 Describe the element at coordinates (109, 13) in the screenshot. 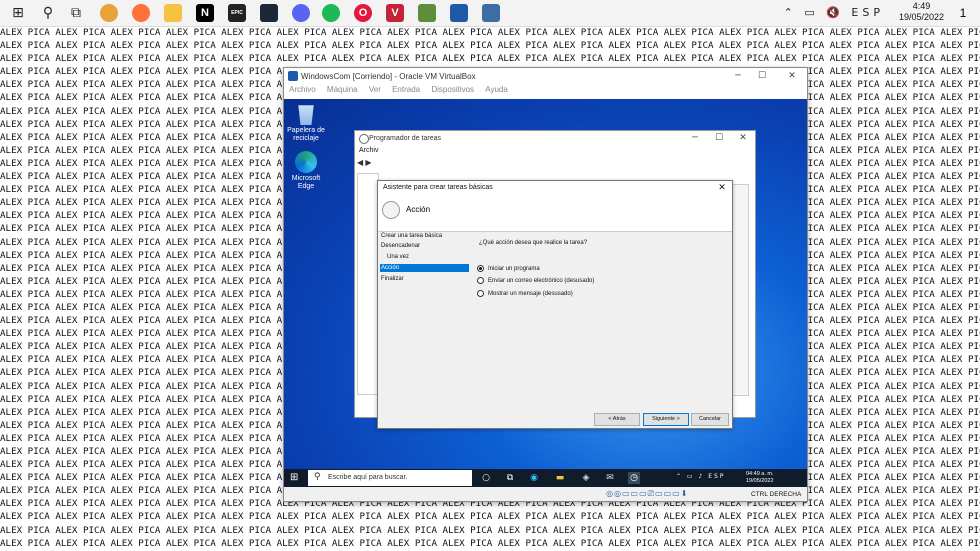

I see `chrome-icon` at that location.